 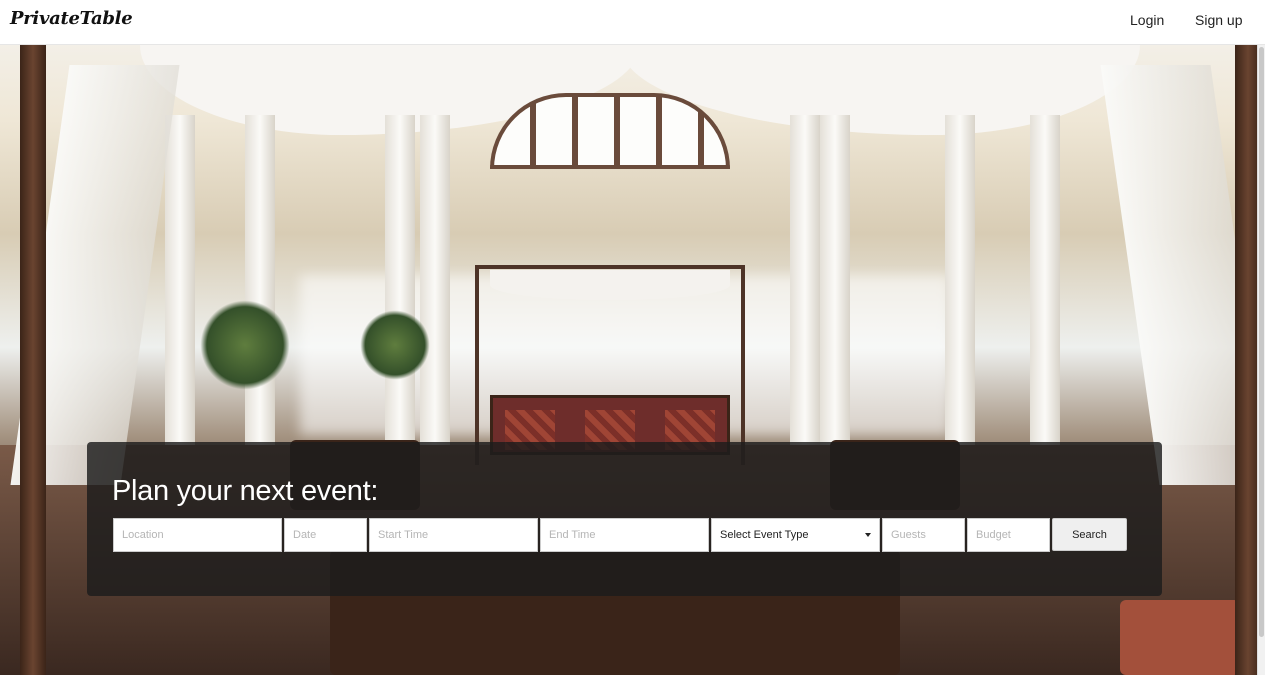 I want to click on login-link: Login, so click(x=1147, y=20).